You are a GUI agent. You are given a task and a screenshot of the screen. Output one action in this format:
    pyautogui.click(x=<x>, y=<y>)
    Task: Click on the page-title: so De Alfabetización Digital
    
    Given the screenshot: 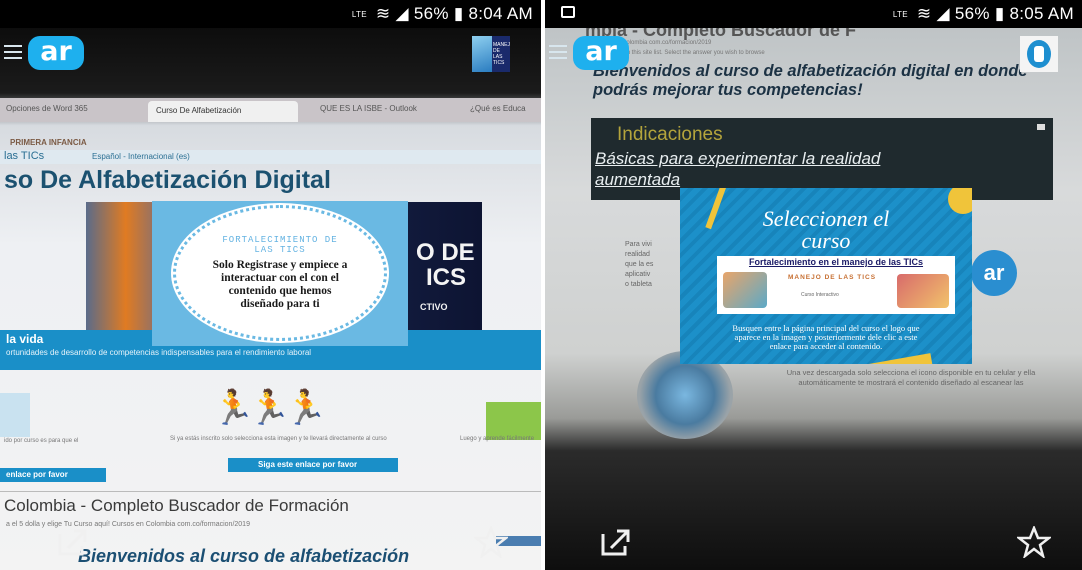 What is the action you would take?
    pyautogui.click(x=167, y=180)
    